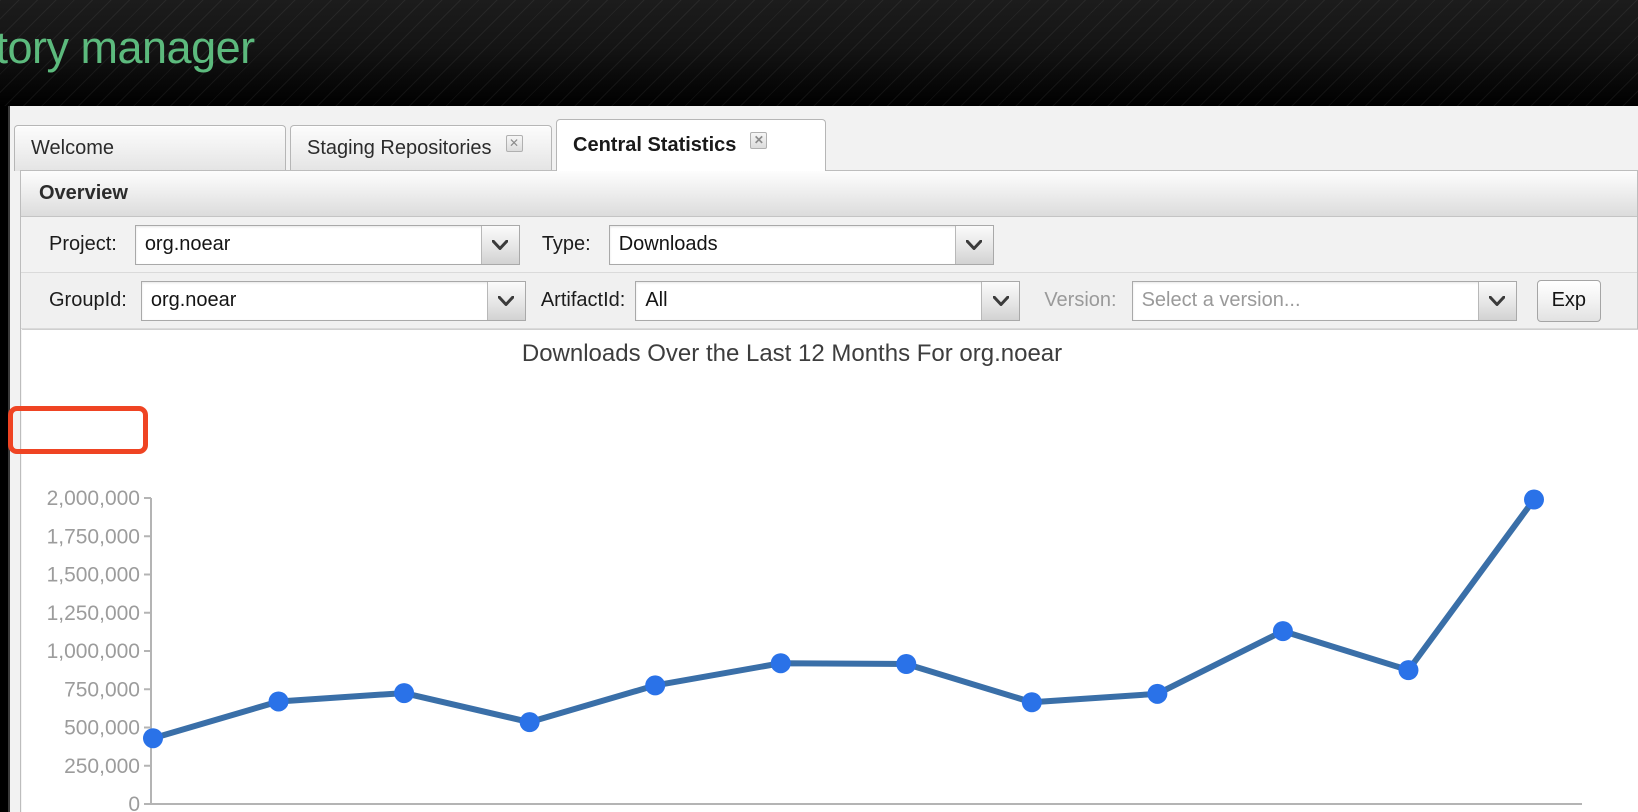 The height and width of the screenshot is (812, 1638). What do you see at coordinates (93, 498) in the screenshot?
I see `y-axis-tick-label: 2,000,000` at bounding box center [93, 498].